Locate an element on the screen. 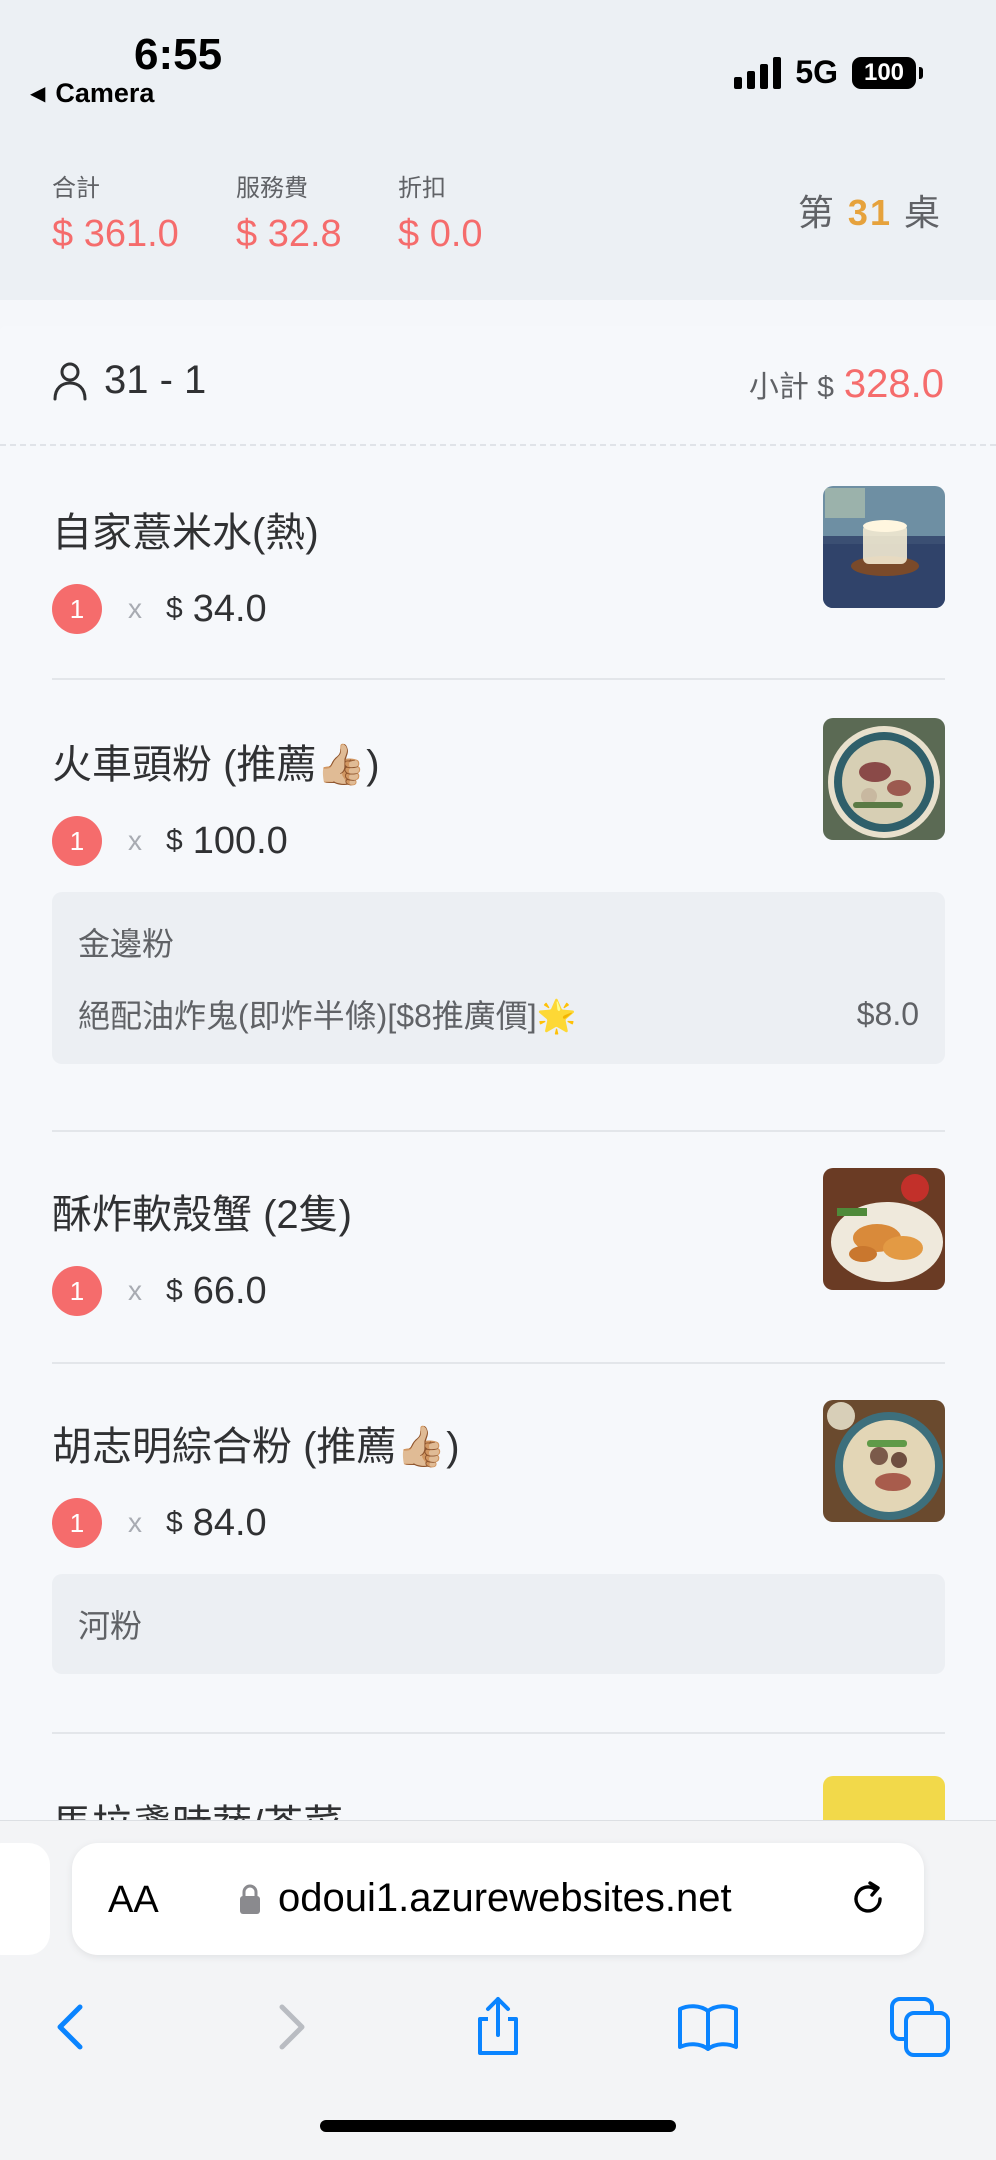  subtotal-label: 小計 $ is located at coordinates (791, 387).